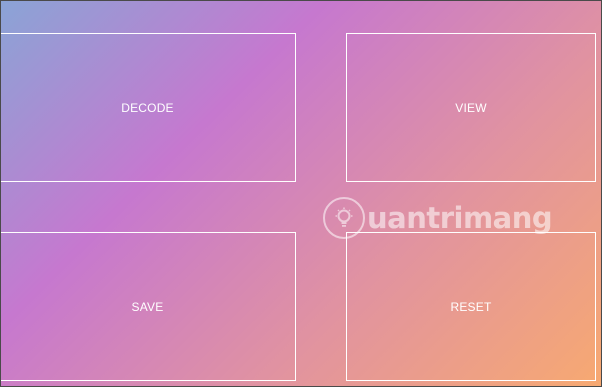  I want to click on view-button-label: VIEW, so click(471, 107).